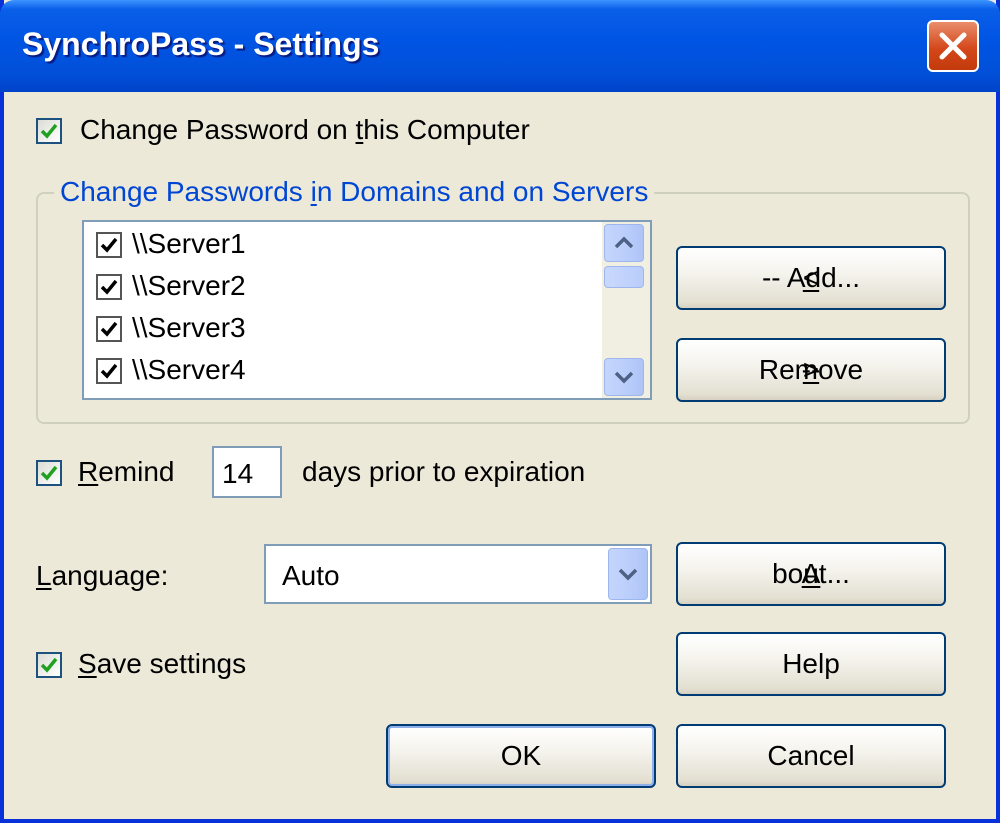 Image resolution: width=1000 pixels, height=823 pixels. Describe the element at coordinates (189, 327) in the screenshot. I see `server-name: \\Server3` at that location.